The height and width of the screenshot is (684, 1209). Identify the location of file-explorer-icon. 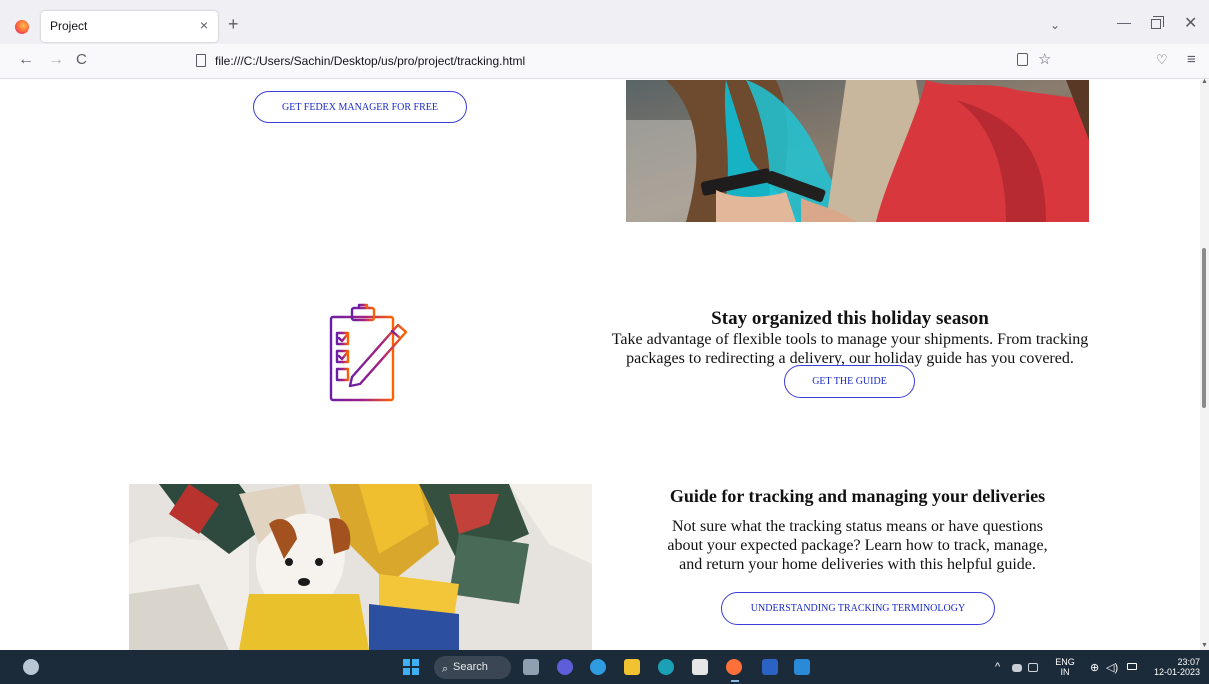
(632, 667).